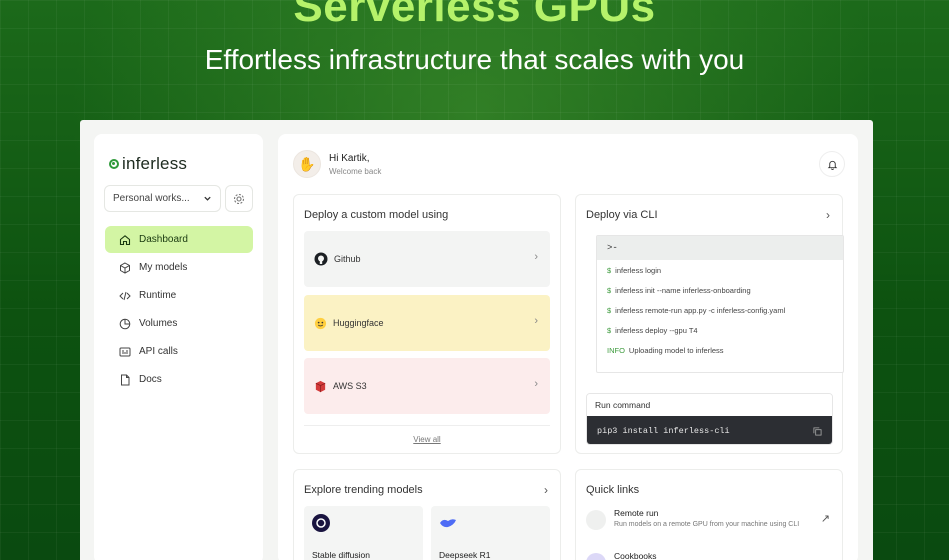 Image resolution: width=949 pixels, height=560 pixels. I want to click on terminal-line: $ inferless login, so click(634, 270).